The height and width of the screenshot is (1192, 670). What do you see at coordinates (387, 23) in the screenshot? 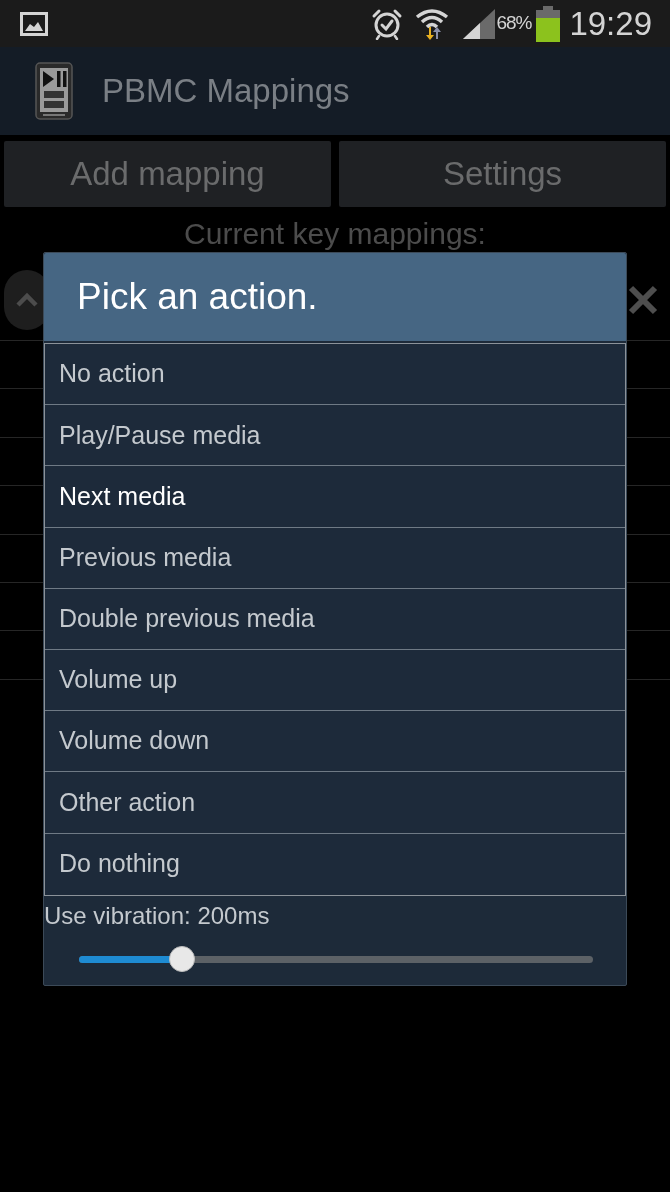
I see `alarm-clock-icon` at bounding box center [387, 23].